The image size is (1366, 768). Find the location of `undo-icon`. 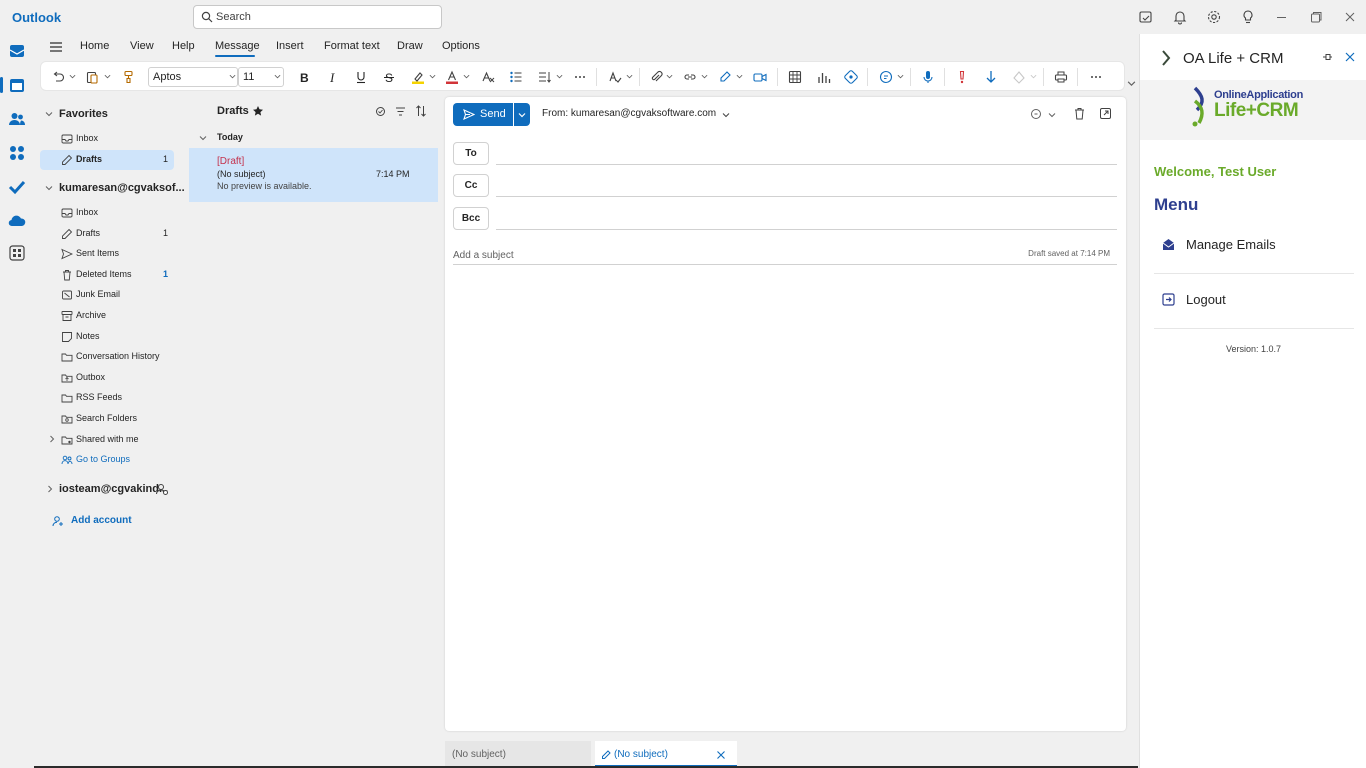

undo-icon is located at coordinates (58, 77).